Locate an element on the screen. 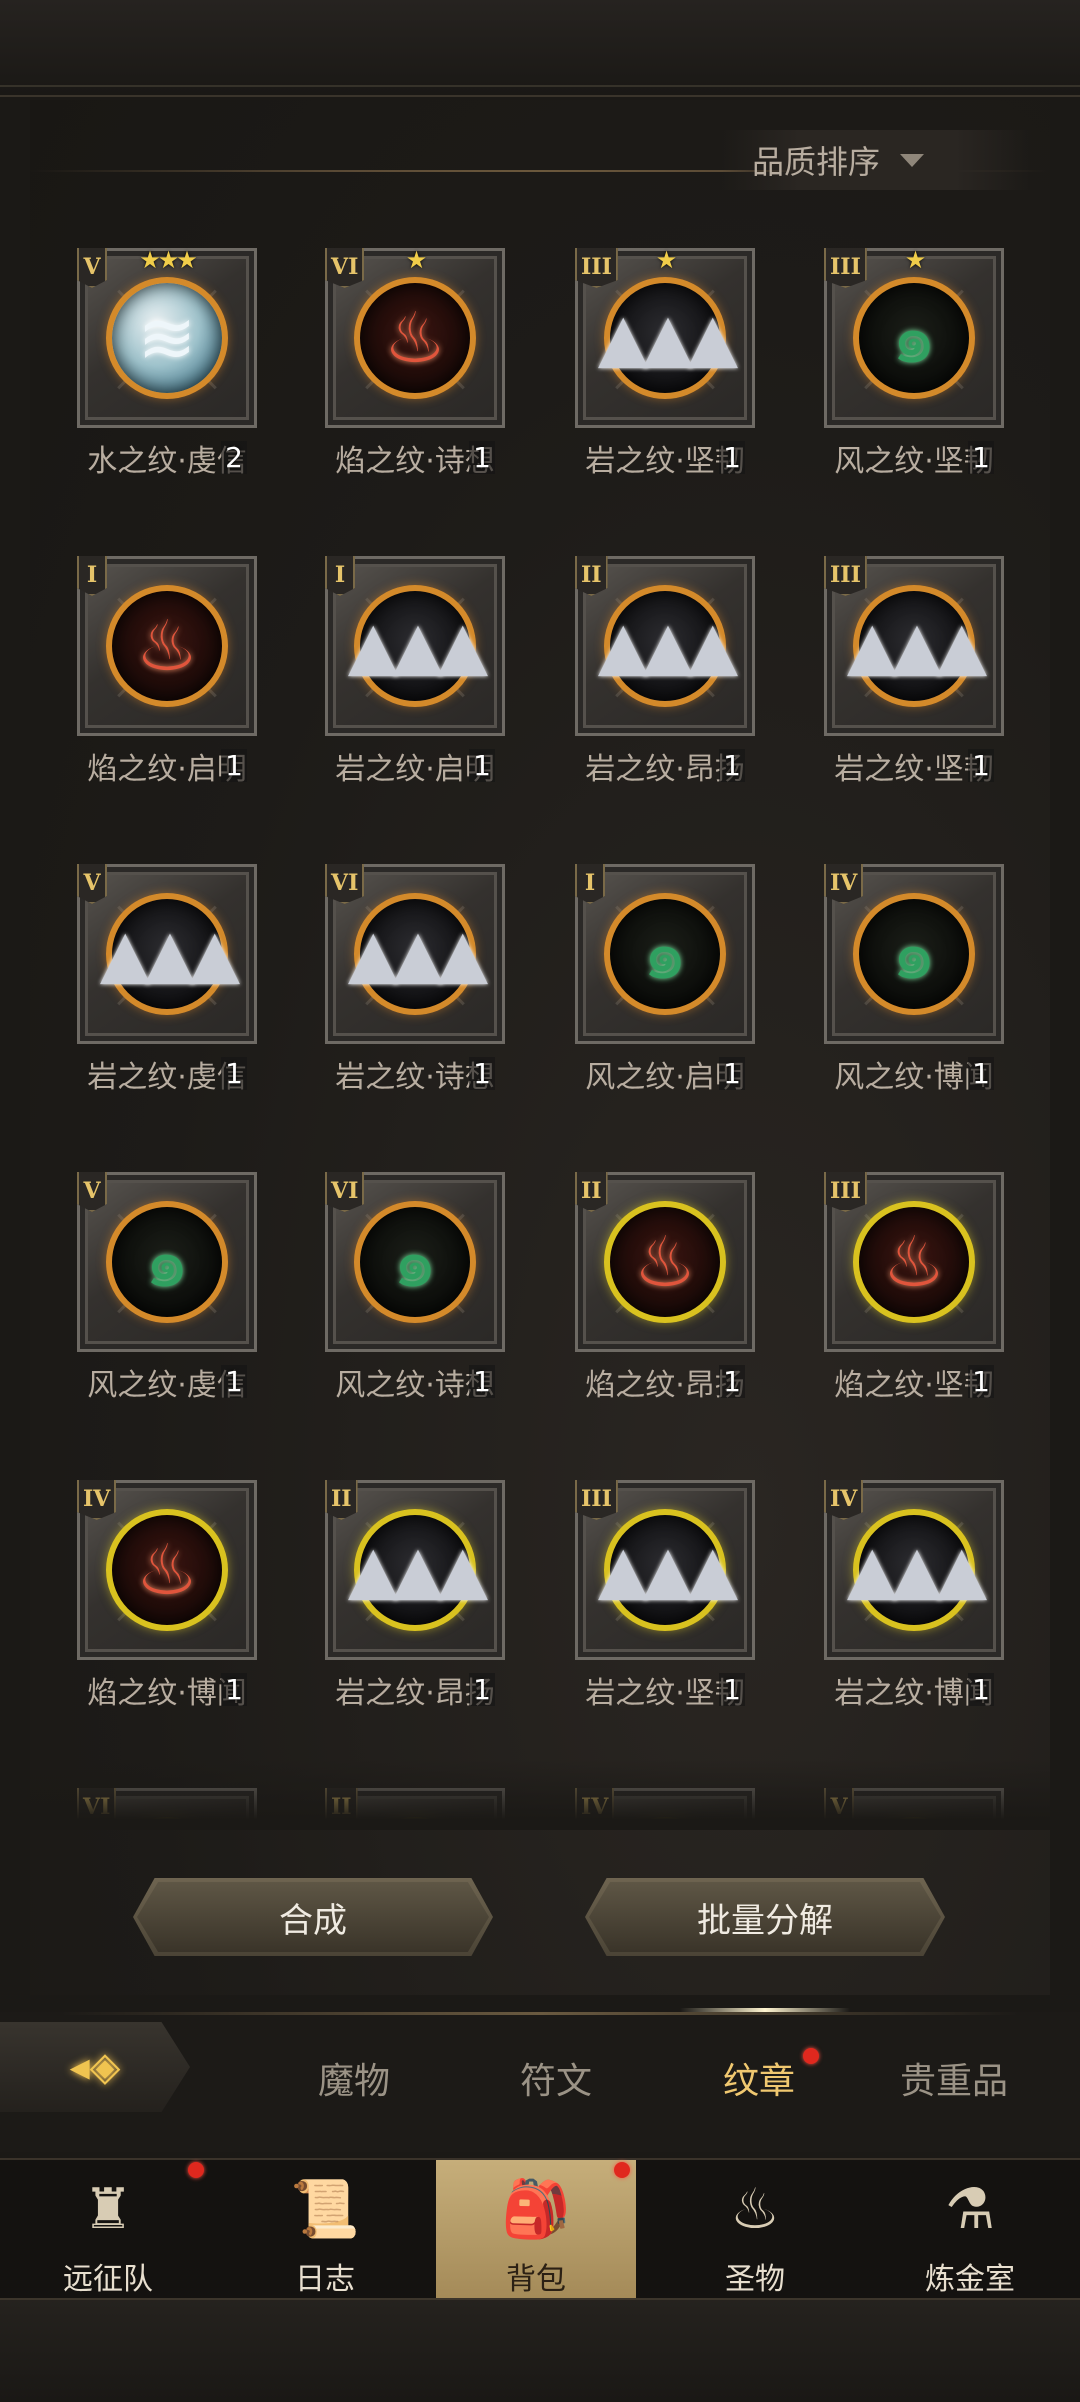  alchemy-icon: ⚗ is located at coordinates (970, 2209).